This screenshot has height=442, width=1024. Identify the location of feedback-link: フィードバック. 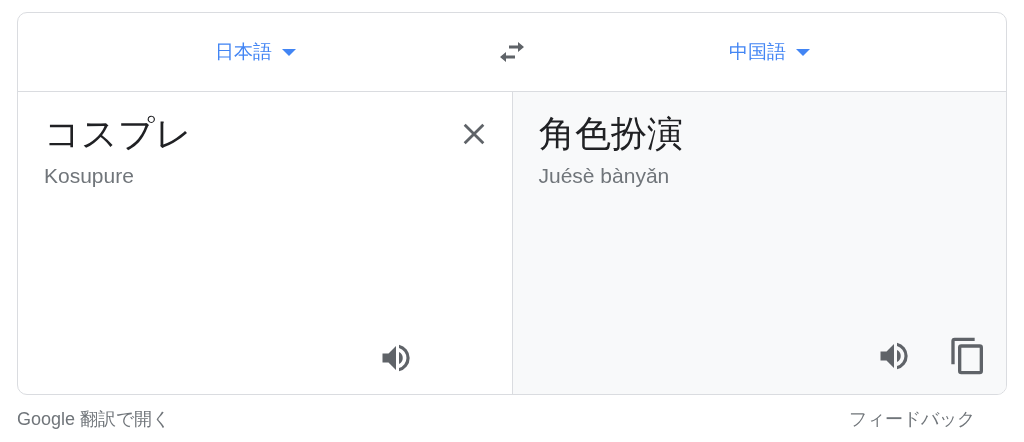
(912, 419).